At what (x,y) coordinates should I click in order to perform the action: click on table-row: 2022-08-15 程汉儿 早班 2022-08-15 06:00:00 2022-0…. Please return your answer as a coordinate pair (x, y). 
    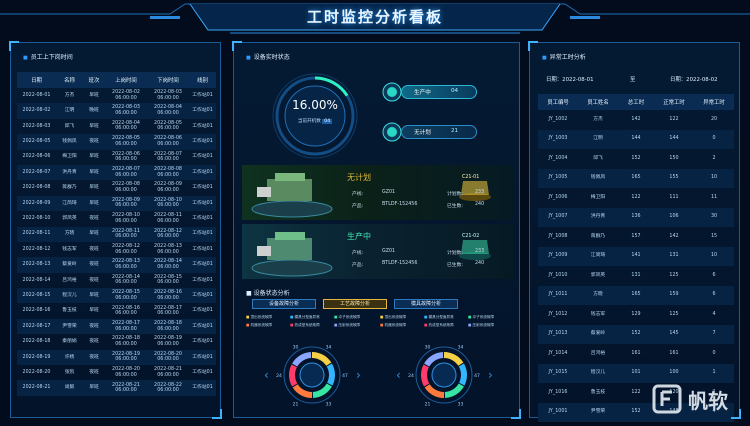
    Looking at the image, I should click on (116, 296).